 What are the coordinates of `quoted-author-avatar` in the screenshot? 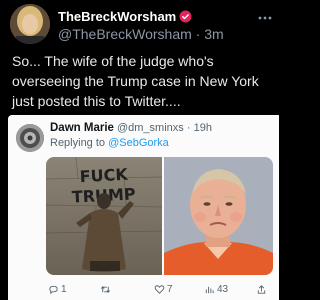 It's located at (30, 138).